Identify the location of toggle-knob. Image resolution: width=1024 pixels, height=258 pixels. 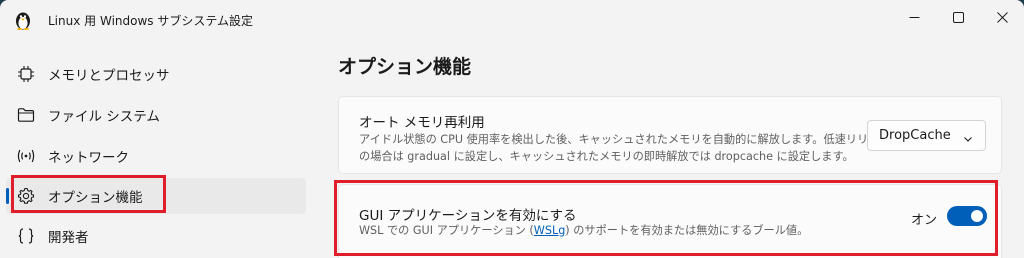
(977, 216).